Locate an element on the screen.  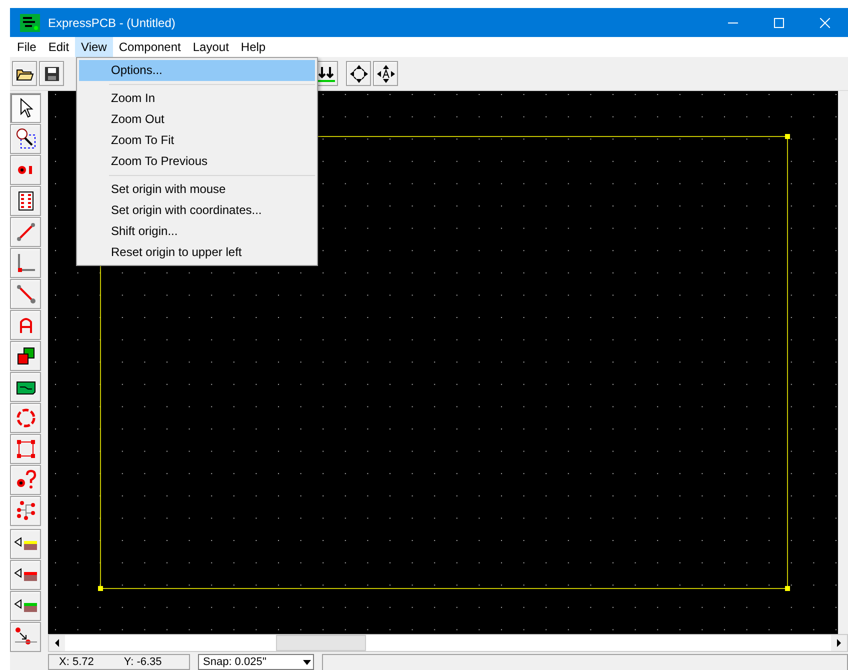
four-arrows-icon is located at coordinates (358, 74).